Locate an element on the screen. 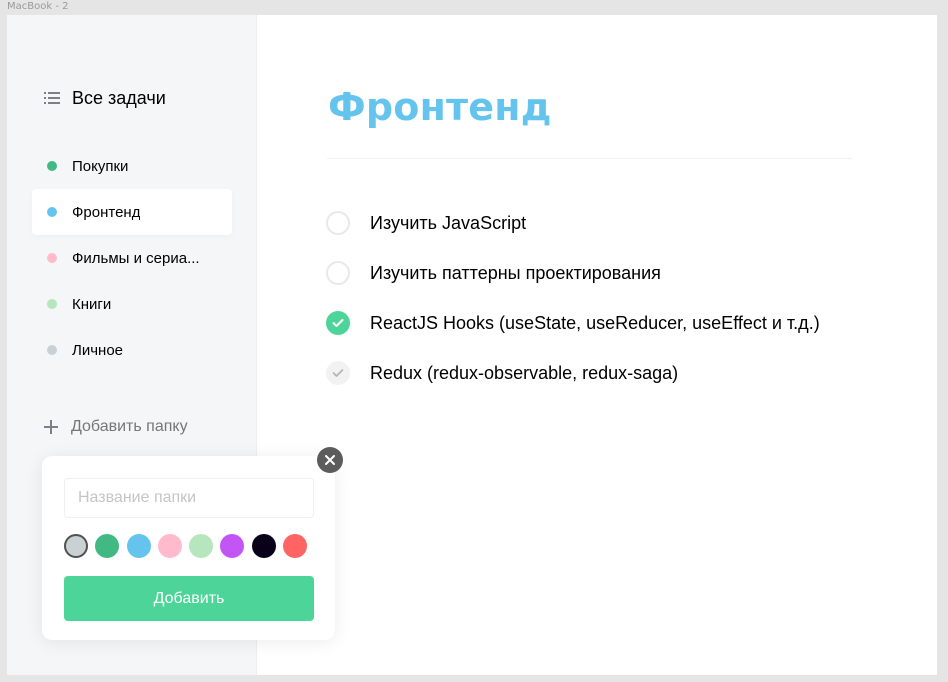  add-folder-button: Добавить папку is located at coordinates (116, 427).